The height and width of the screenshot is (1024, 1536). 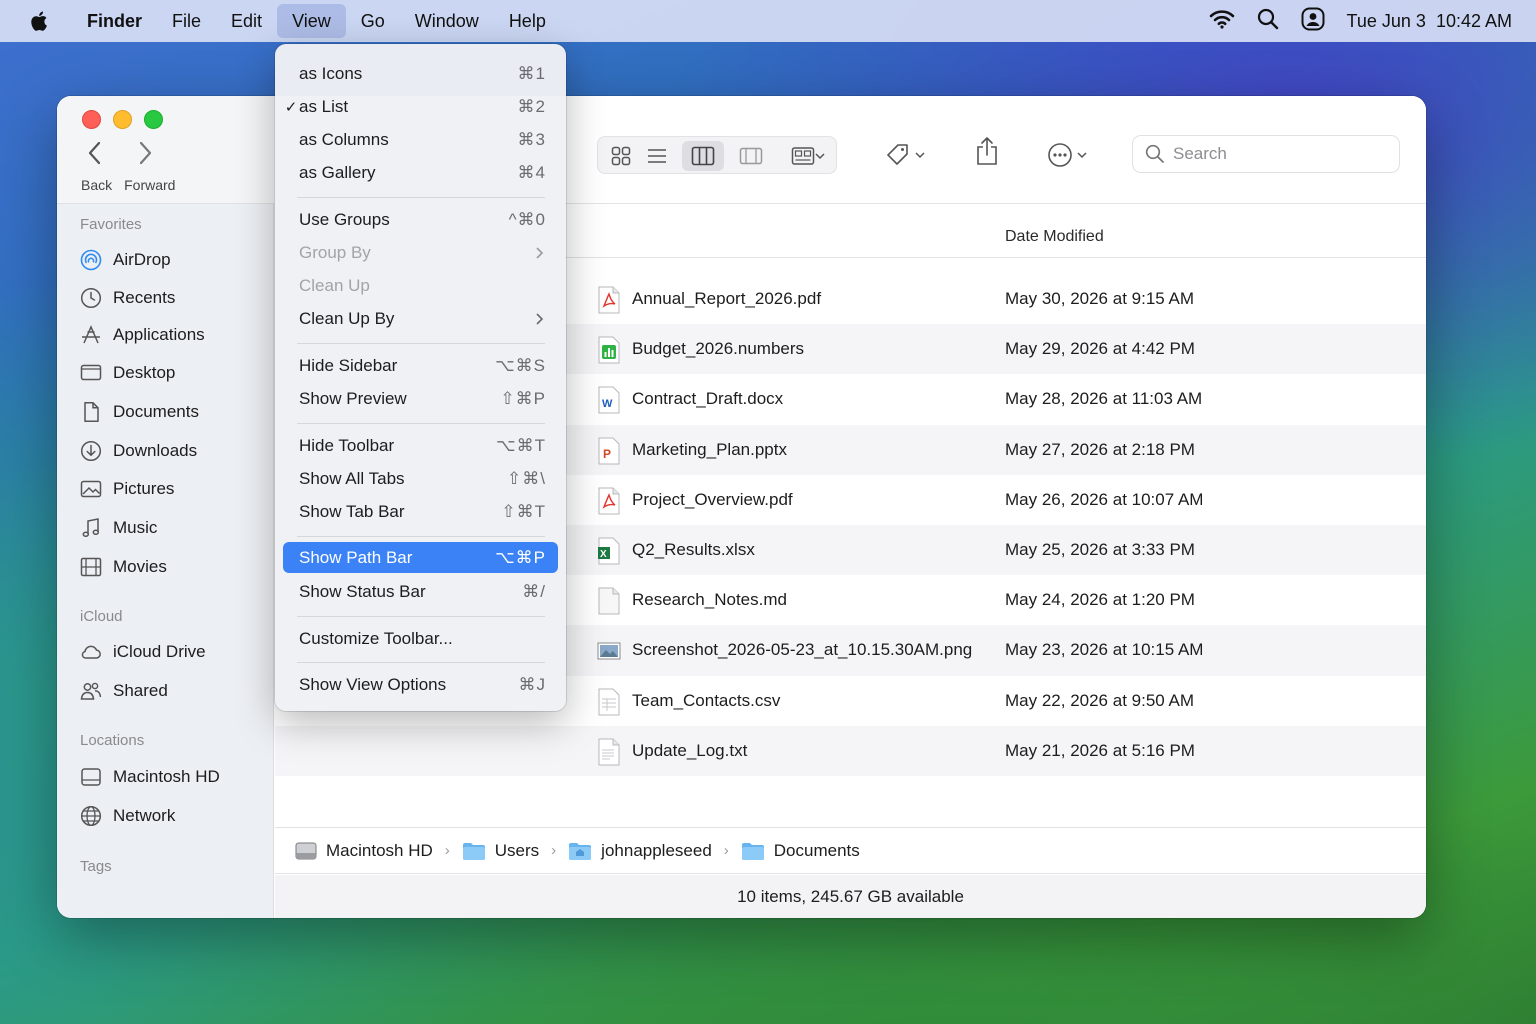 I want to click on sidebar-item-macintosh-hd: Macintosh HD, so click(x=150, y=777).